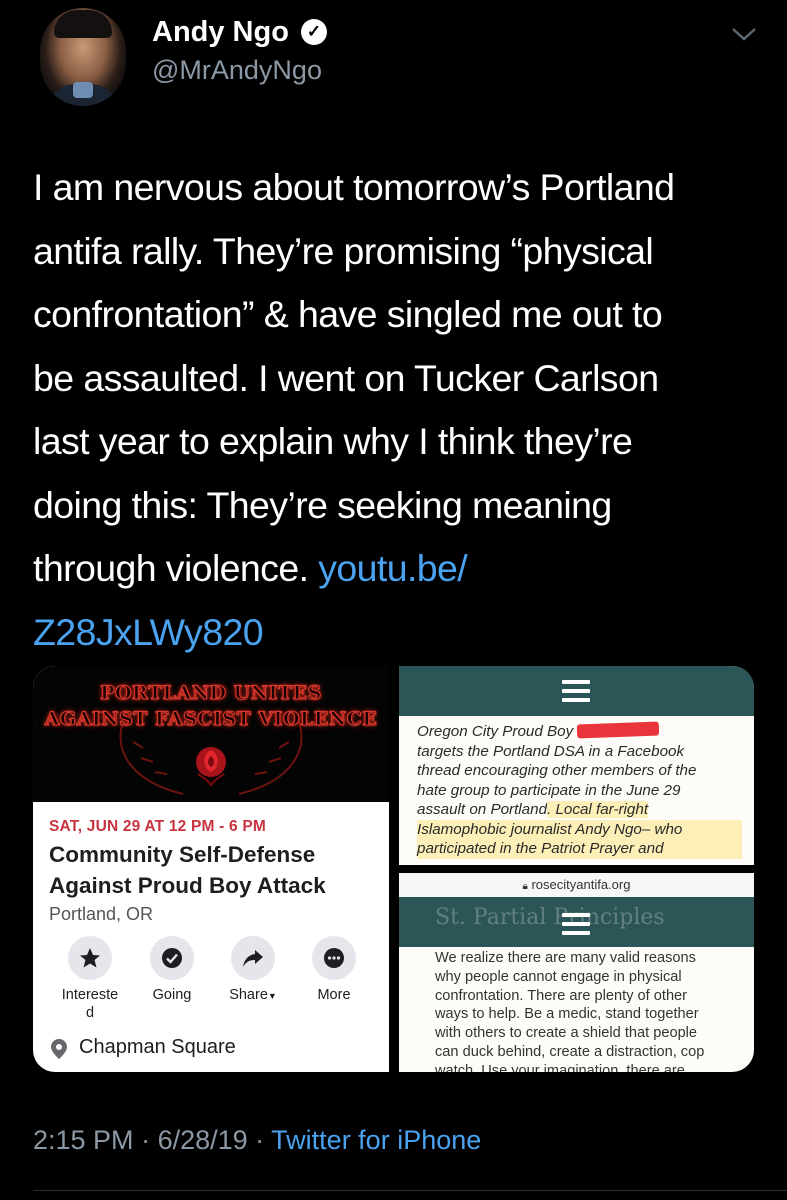 The height and width of the screenshot is (1200, 787). What do you see at coordinates (551, 751) in the screenshot?
I see `article-line: targets the Portland DSA in a Facebook` at bounding box center [551, 751].